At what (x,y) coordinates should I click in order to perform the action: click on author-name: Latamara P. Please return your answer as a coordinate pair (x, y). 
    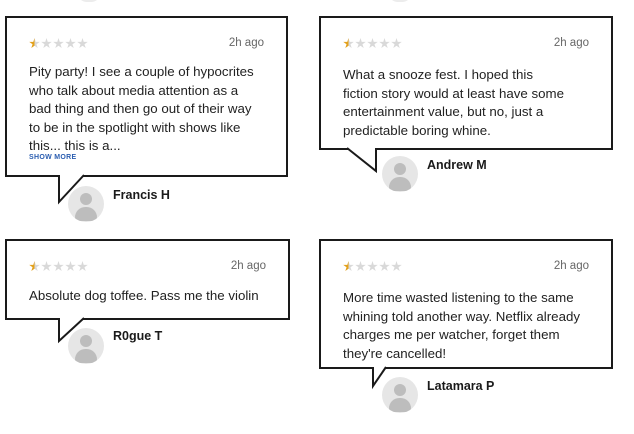
    Looking at the image, I should click on (460, 386).